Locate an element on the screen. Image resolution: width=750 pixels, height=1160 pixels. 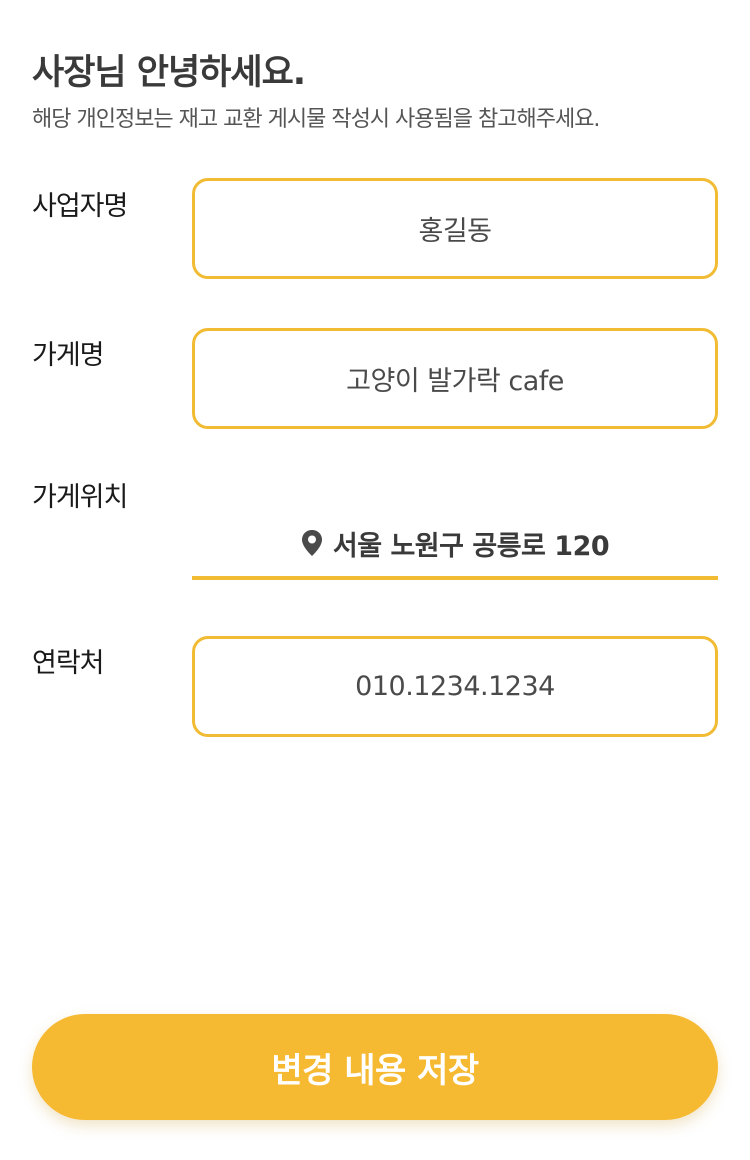
contact-field: 010.1234.1234 is located at coordinates (455, 686).